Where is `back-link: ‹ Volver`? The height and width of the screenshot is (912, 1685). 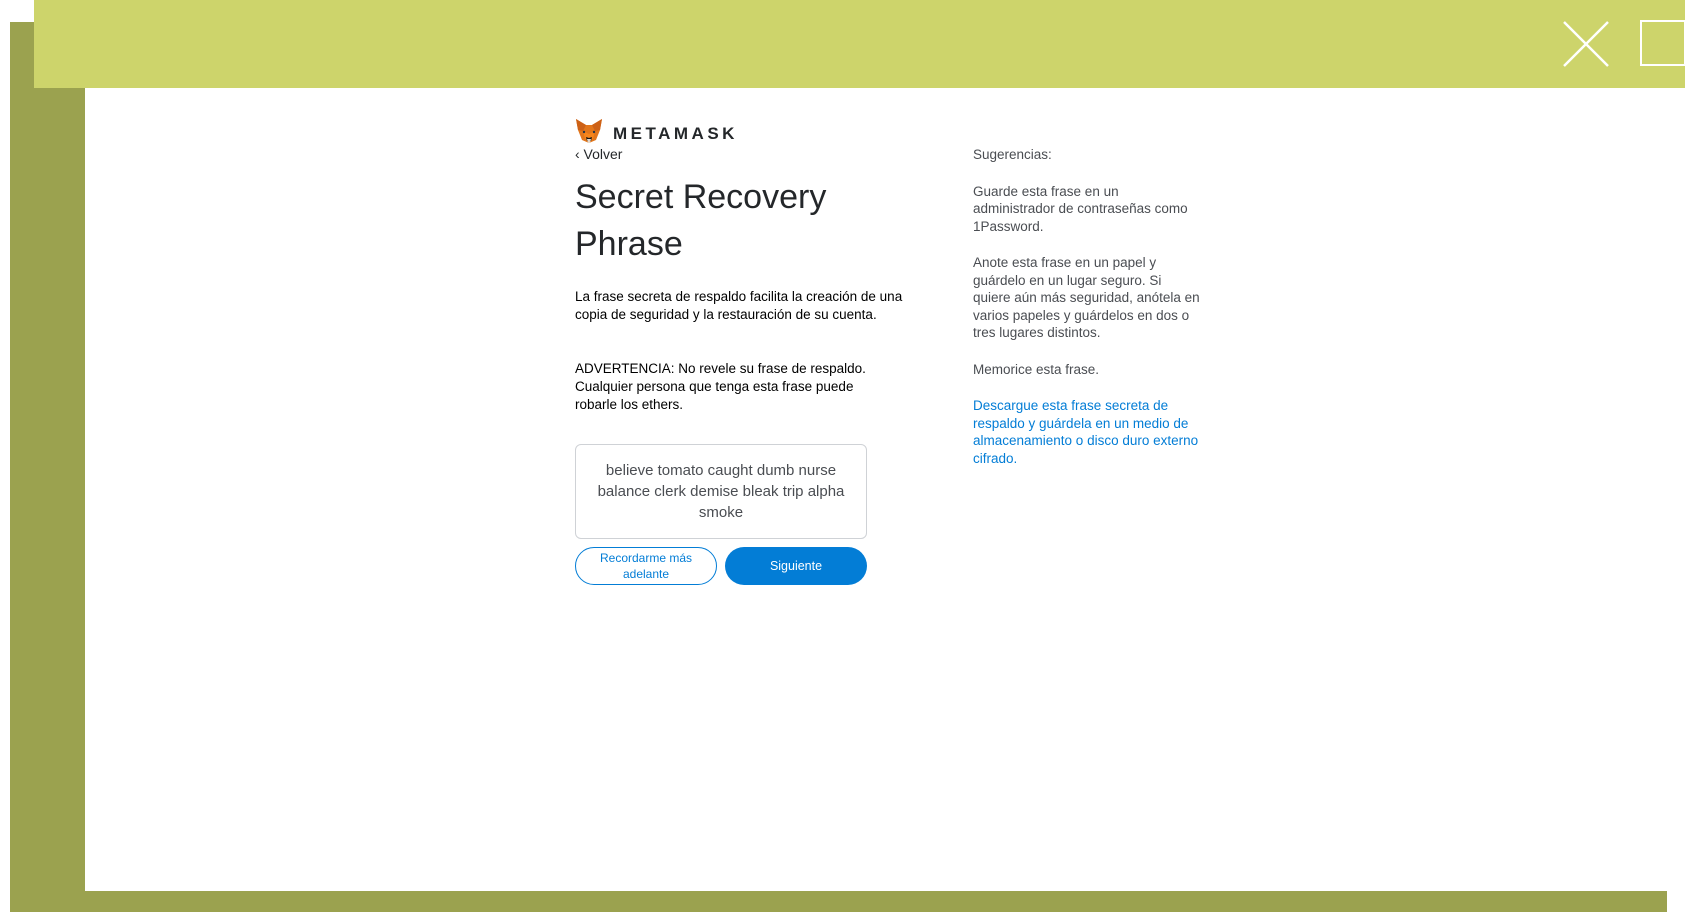
back-link: ‹ Volver is located at coordinates (598, 154).